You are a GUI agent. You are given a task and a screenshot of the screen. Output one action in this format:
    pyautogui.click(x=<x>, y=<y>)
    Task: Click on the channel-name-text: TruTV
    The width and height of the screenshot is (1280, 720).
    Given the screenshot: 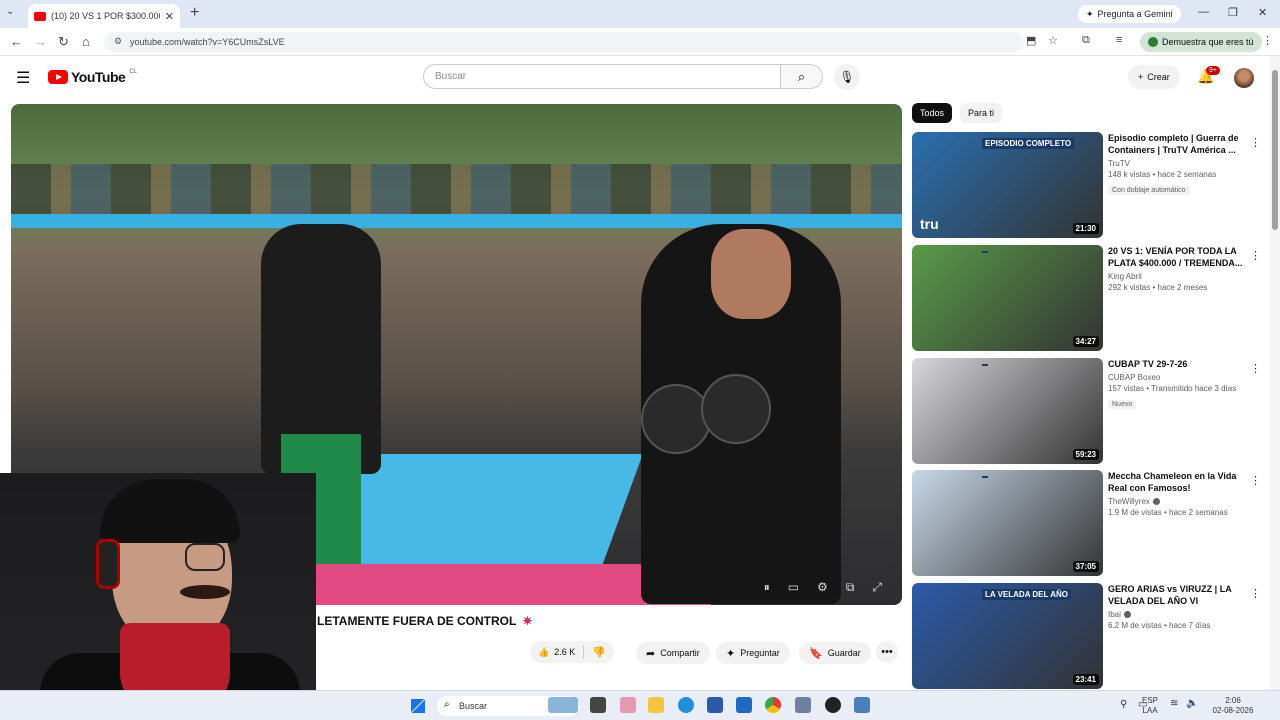 What is the action you would take?
    pyautogui.click(x=1119, y=163)
    